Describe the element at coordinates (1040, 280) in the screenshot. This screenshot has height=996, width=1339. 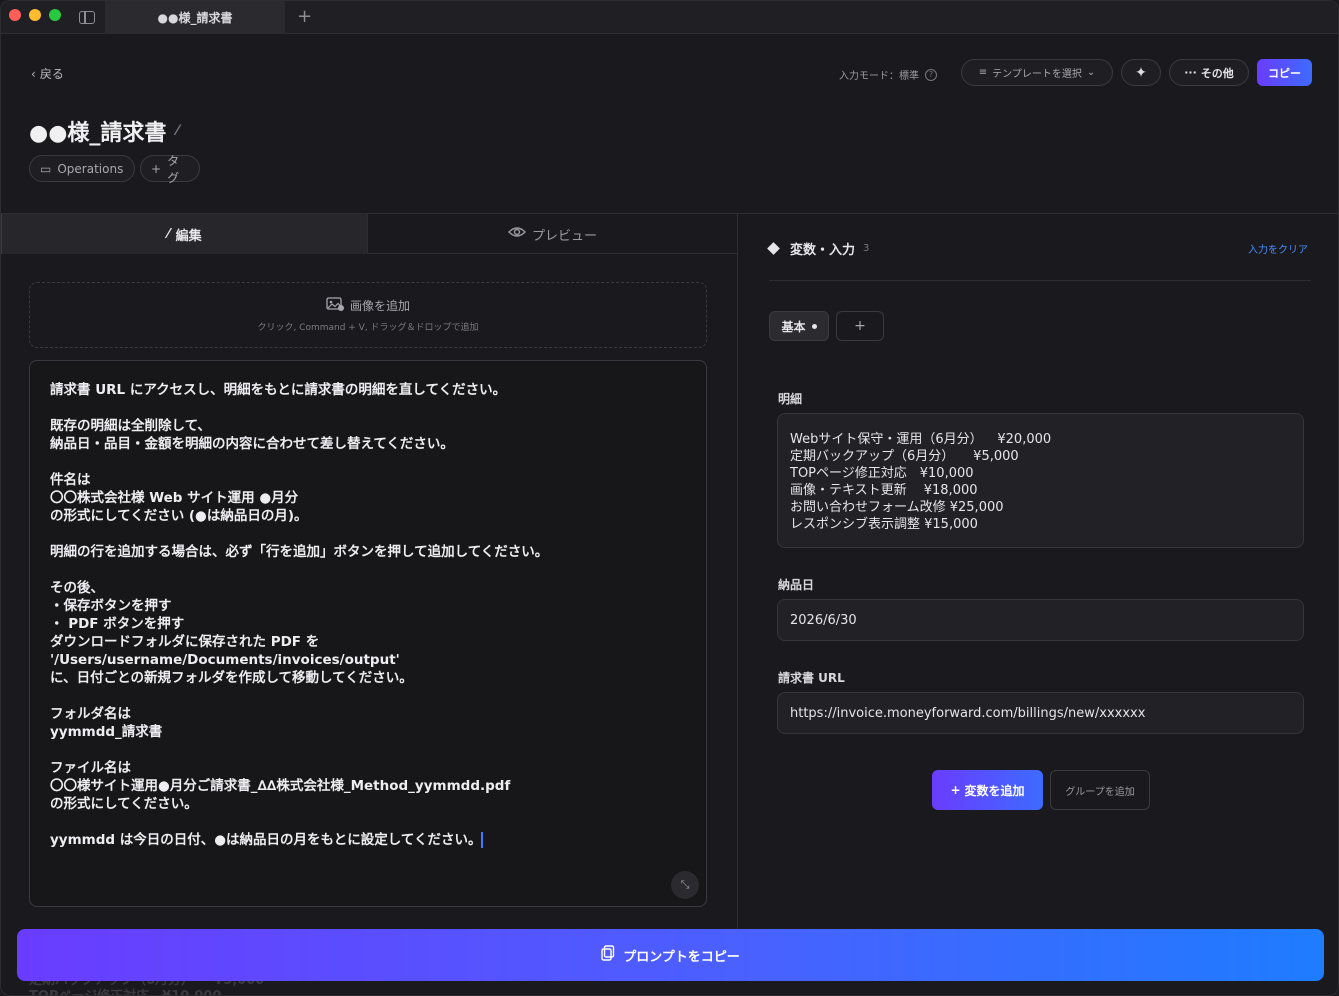
I see `variables-divider` at that location.